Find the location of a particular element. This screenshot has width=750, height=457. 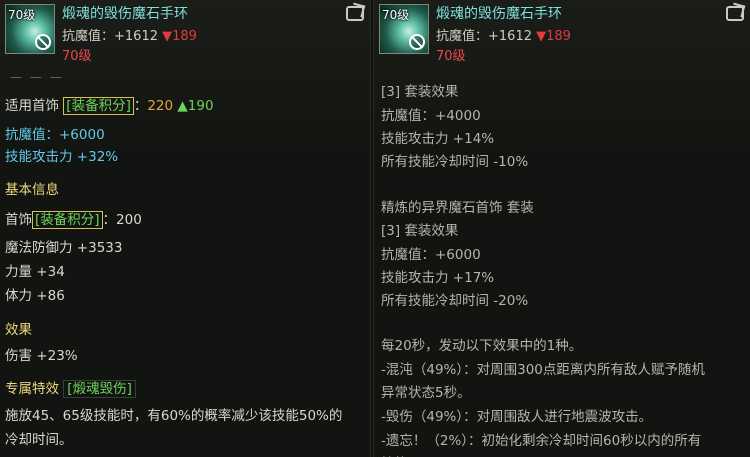

vit-stat: 体力 +86 is located at coordinates (35, 296).